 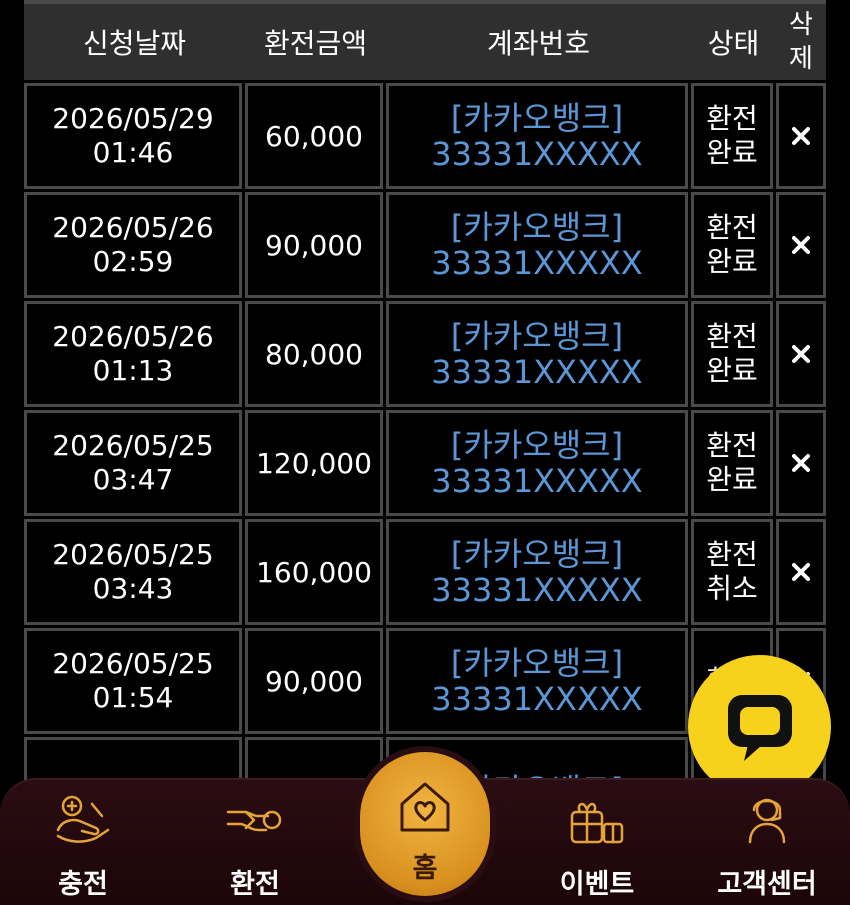 I want to click on table-header: 신청날짜 환전금액 계좌번호 상태 삭 제, so click(x=425, y=40).